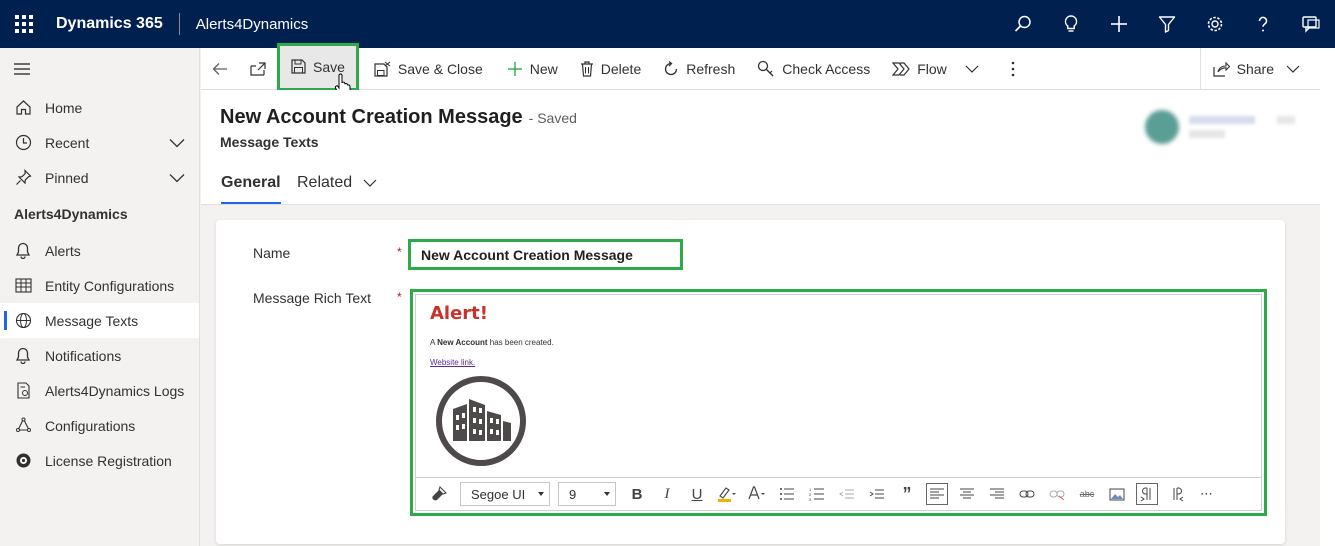  I want to click on settings-icon, so click(1215, 24).